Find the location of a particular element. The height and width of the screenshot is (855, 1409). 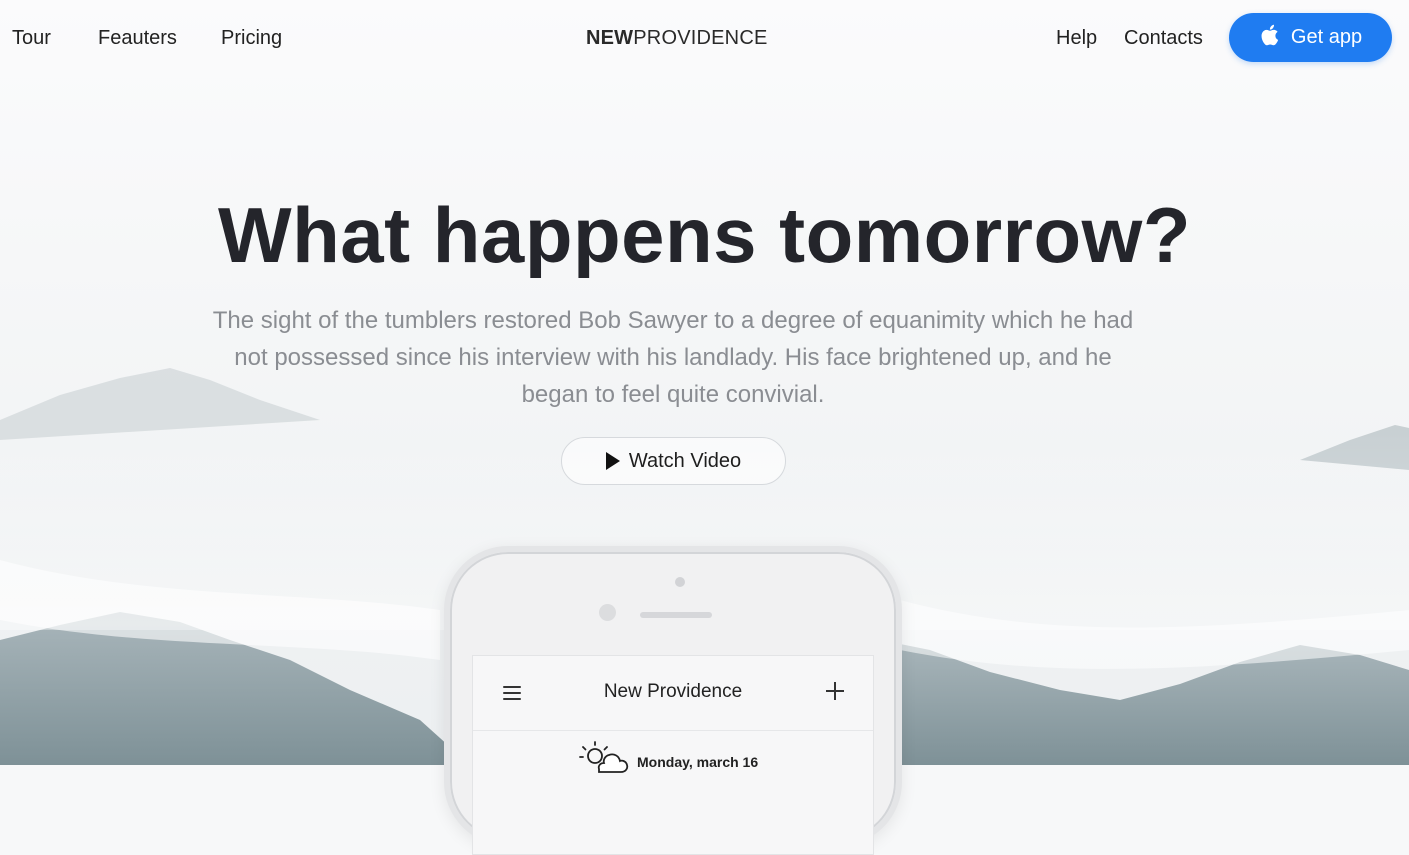

phone-mockup: New Providence Monday, march 16 is located at coordinates (673, 700).